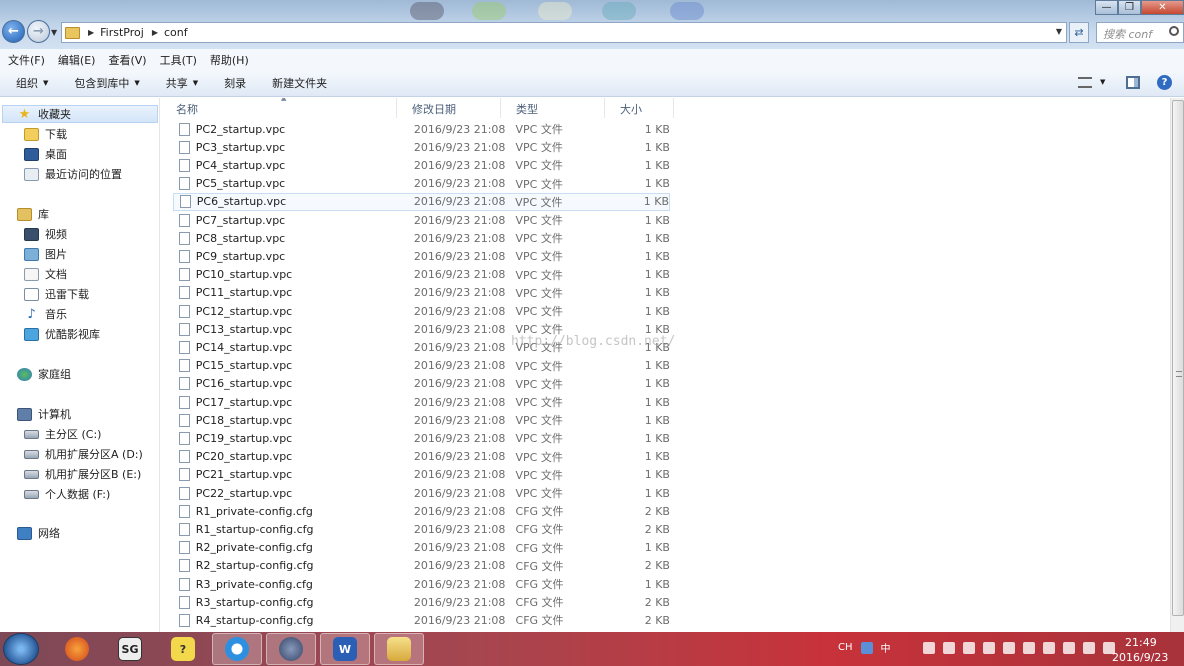 This screenshot has height=666, width=1184. Describe the element at coordinates (44, 414) in the screenshot. I see `nav-computer: 计算机` at that location.